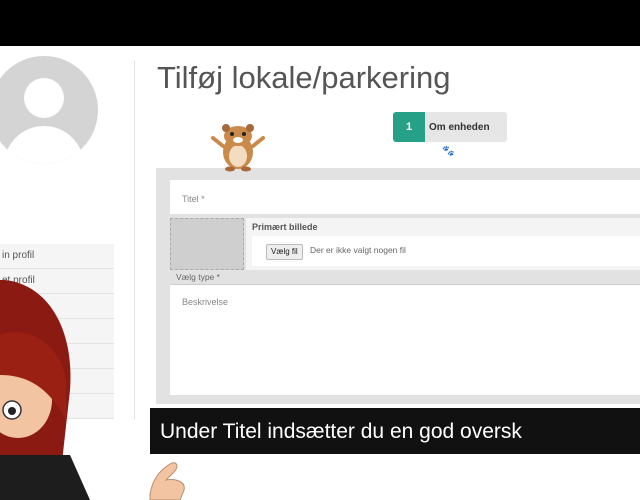 The height and width of the screenshot is (500, 640). Describe the element at coordinates (193, 199) in the screenshot. I see `title-placeholder: Titel *` at that location.